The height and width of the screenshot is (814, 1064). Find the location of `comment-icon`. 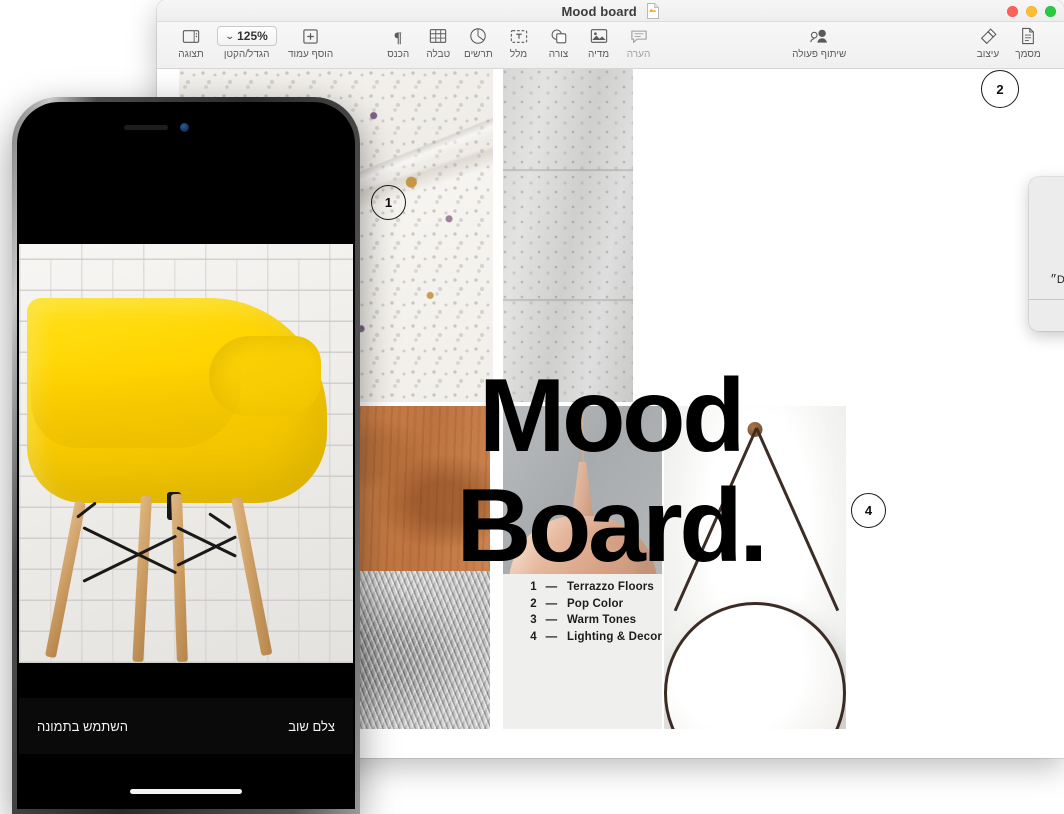

comment-icon is located at coordinates (639, 36).